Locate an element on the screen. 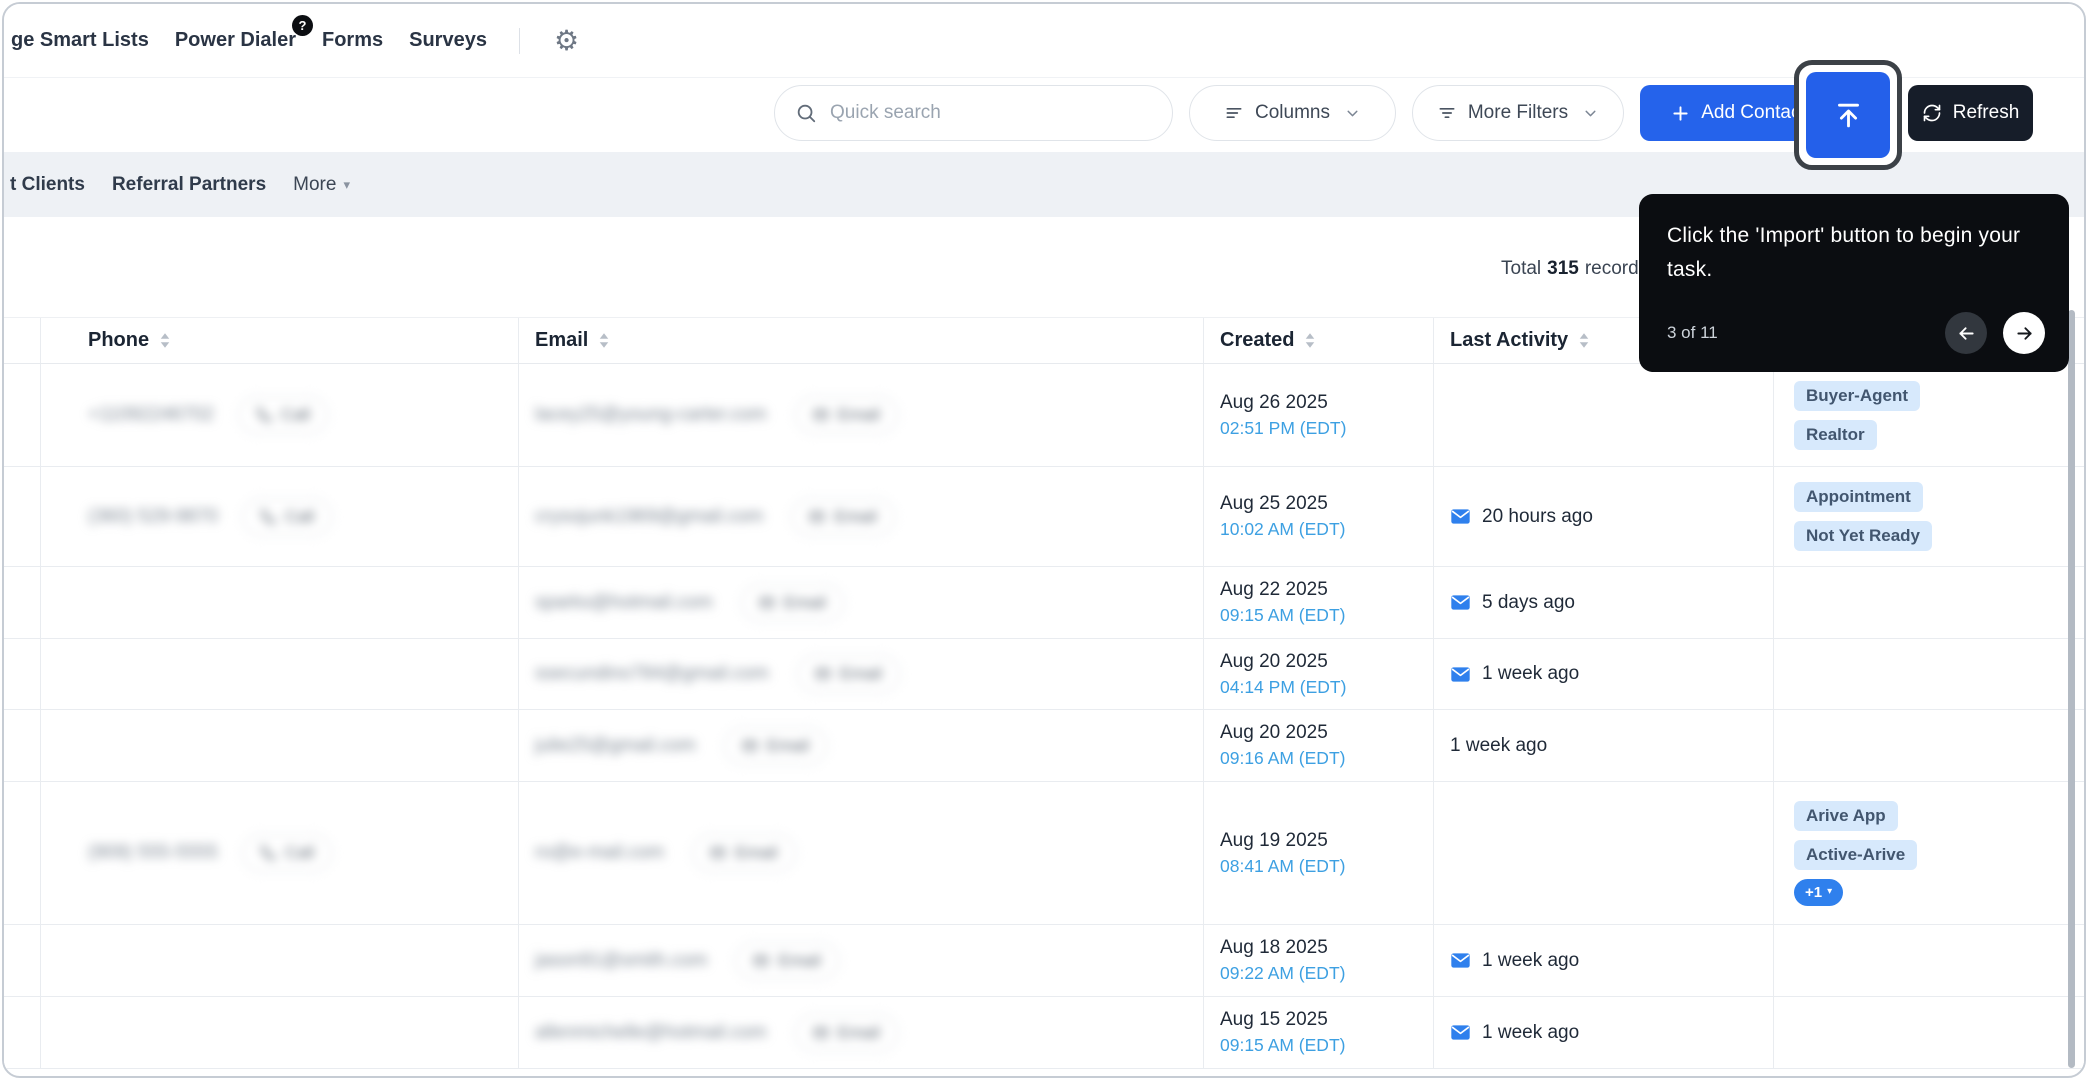 This screenshot has width=2088, height=1080. tag-badge: Realtor is located at coordinates (1835, 434).